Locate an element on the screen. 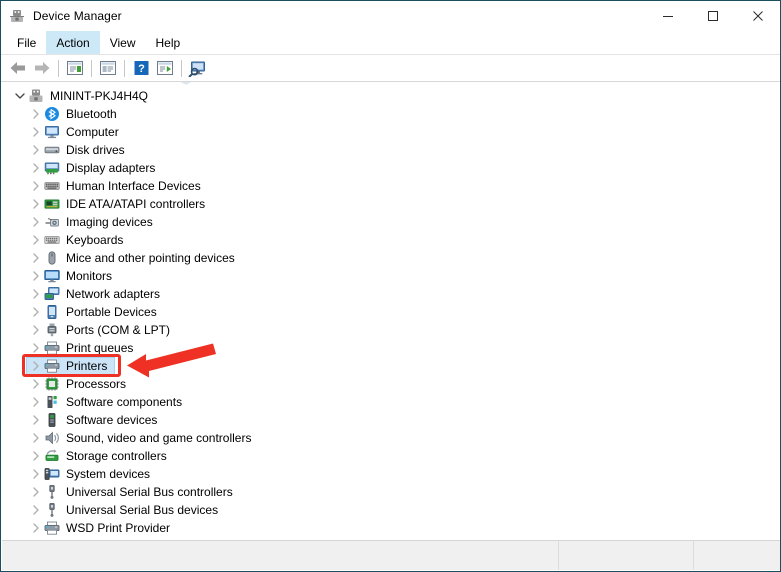 This screenshot has width=781, height=572. display-adapter-icon is located at coordinates (52, 168).